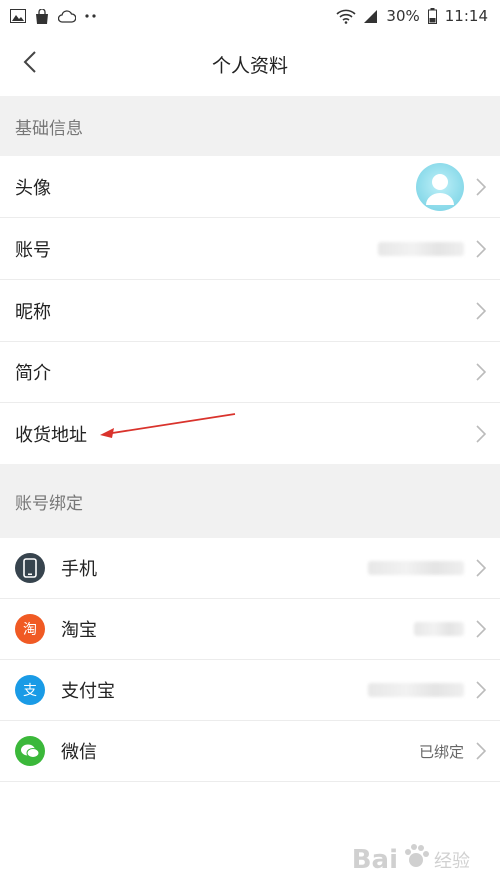 This screenshot has height=889, width=500. I want to click on alipay-binding-row: 支 支付宝, so click(250, 690).